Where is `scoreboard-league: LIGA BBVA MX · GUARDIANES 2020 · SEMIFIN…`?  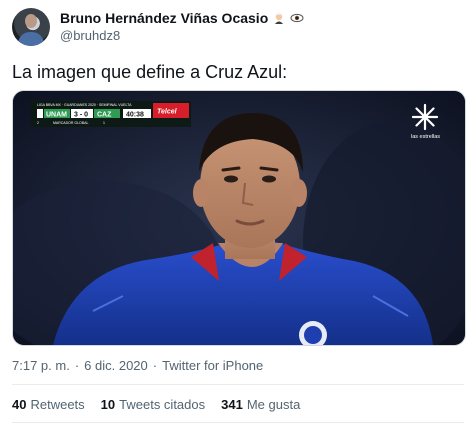
scoreboard-league: LIGA BBVA MX · GUARDIANES 2020 · SEMIFIN… is located at coordinates (84, 105).